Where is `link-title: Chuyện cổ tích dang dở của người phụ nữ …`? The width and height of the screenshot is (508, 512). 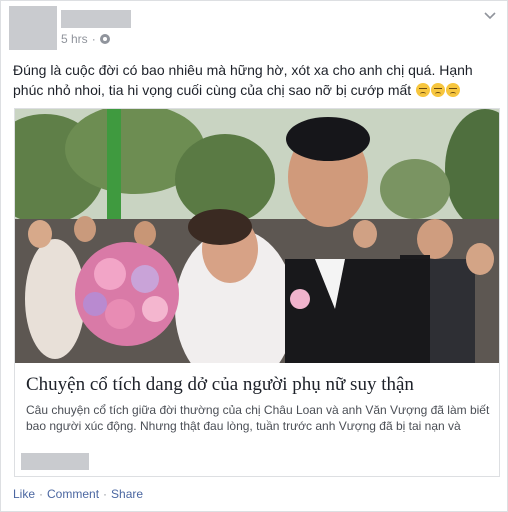 link-title: Chuyện cổ tích dang dở của người phụ nữ … is located at coordinates (259, 385).